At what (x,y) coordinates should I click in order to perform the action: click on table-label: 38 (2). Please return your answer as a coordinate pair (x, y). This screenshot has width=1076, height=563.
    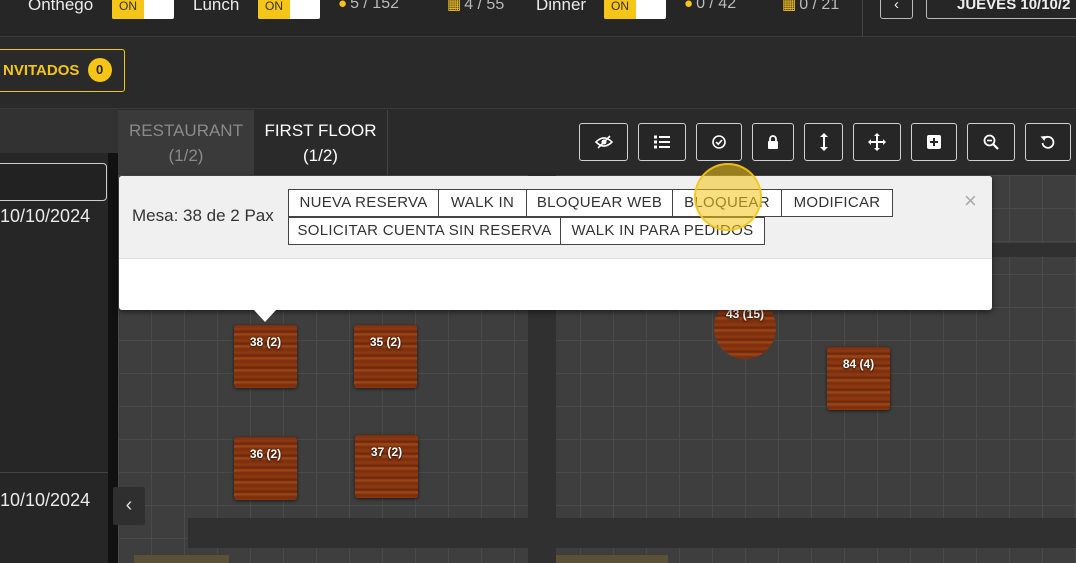
    Looking at the image, I should click on (265, 342).